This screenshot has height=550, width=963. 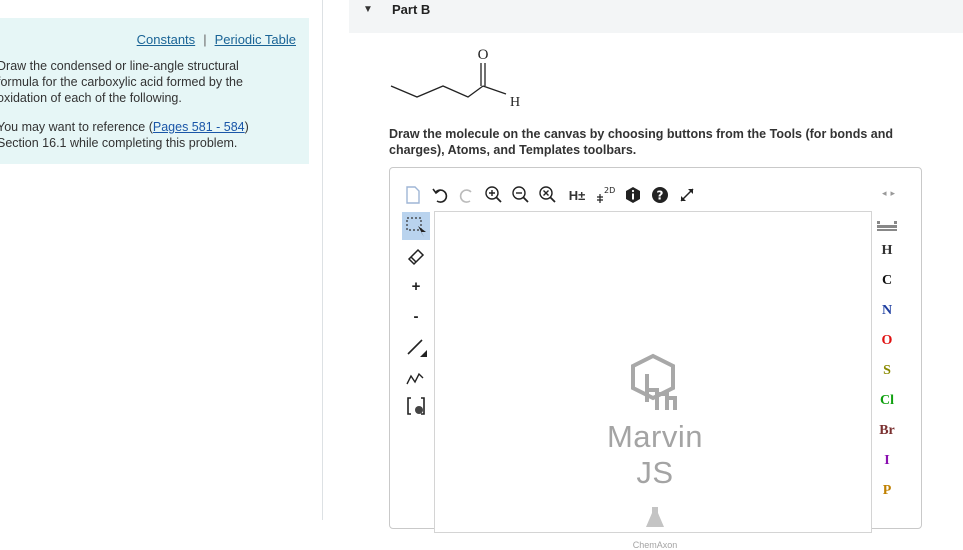 I want to click on zoom-in-icon, so click(x=493, y=194).